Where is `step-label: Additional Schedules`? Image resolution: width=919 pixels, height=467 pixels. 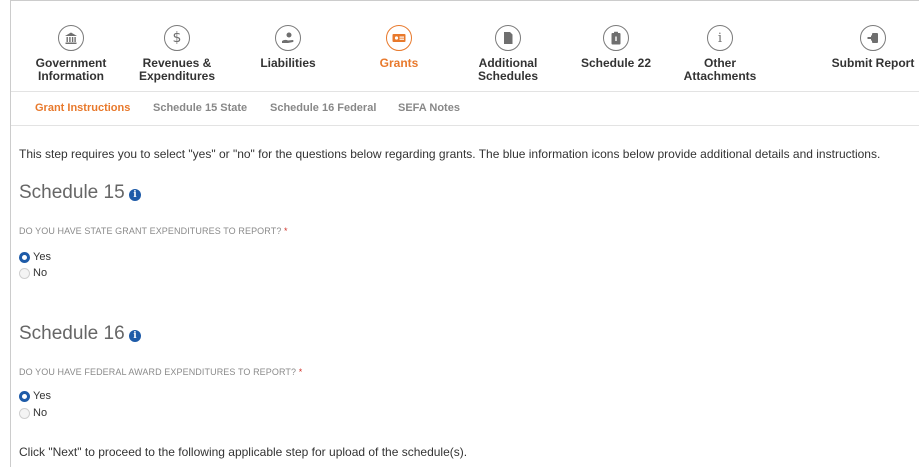 step-label: Additional Schedules is located at coordinates (508, 69).